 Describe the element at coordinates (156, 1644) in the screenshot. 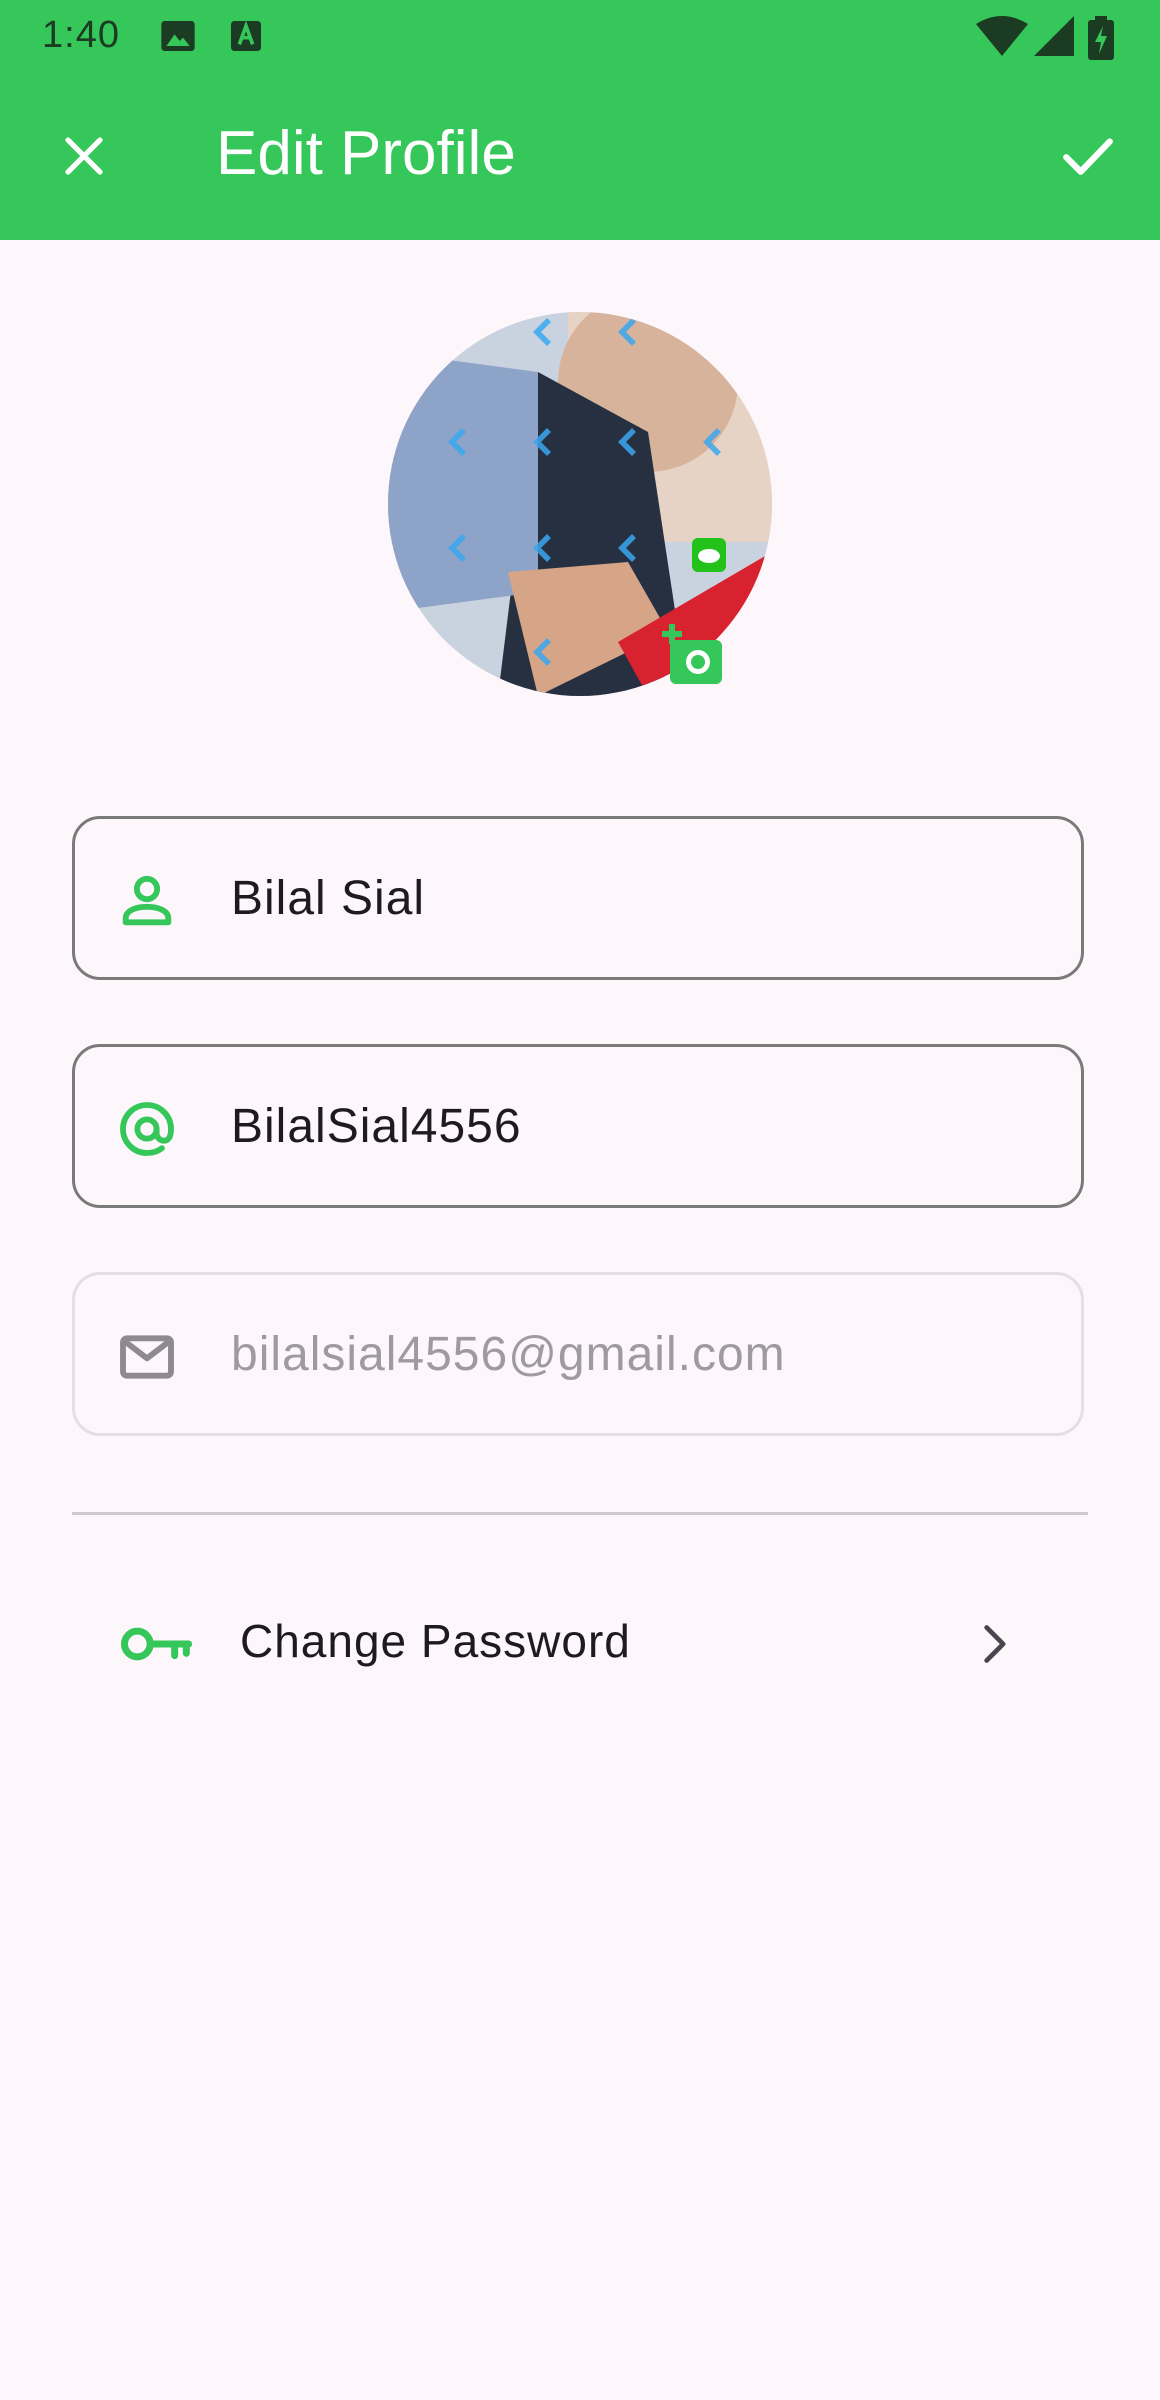

I see `key-icon` at that location.